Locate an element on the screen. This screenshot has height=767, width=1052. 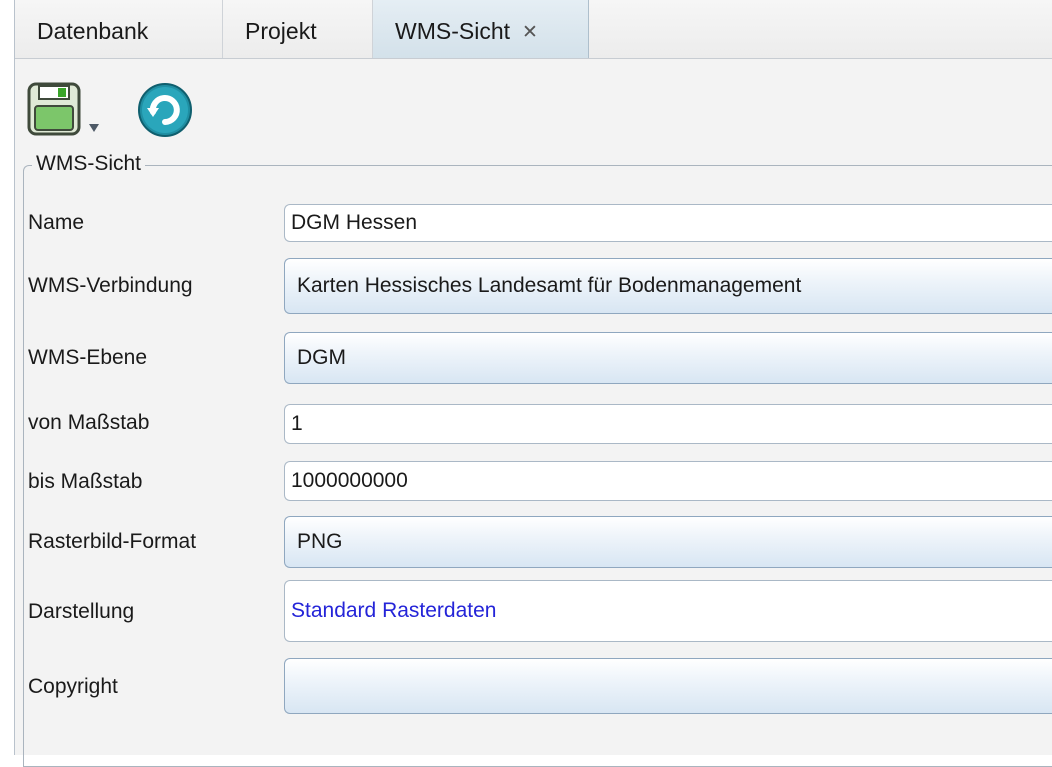
bis-massstab-field: 1000000000 is located at coordinates (668, 481).